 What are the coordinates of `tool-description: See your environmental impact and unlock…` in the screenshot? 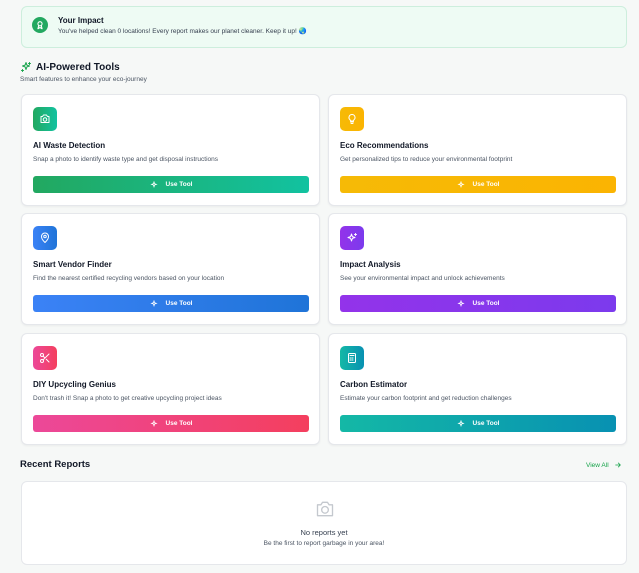 It's located at (422, 278).